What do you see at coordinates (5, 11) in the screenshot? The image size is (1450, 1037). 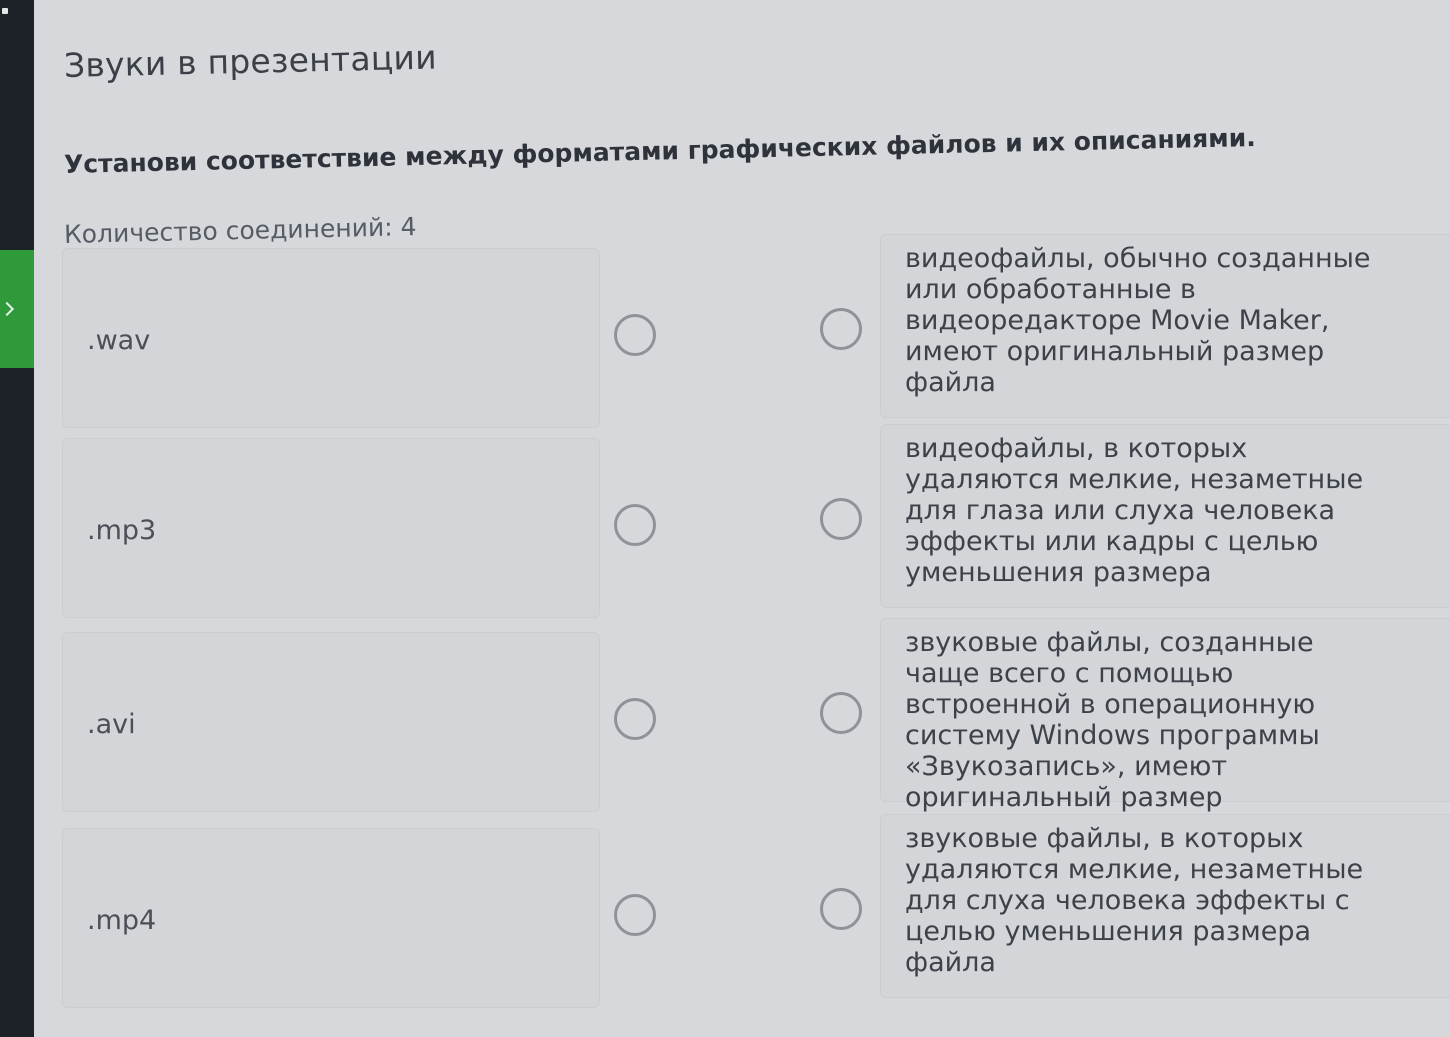 I see `rail-mark` at bounding box center [5, 11].